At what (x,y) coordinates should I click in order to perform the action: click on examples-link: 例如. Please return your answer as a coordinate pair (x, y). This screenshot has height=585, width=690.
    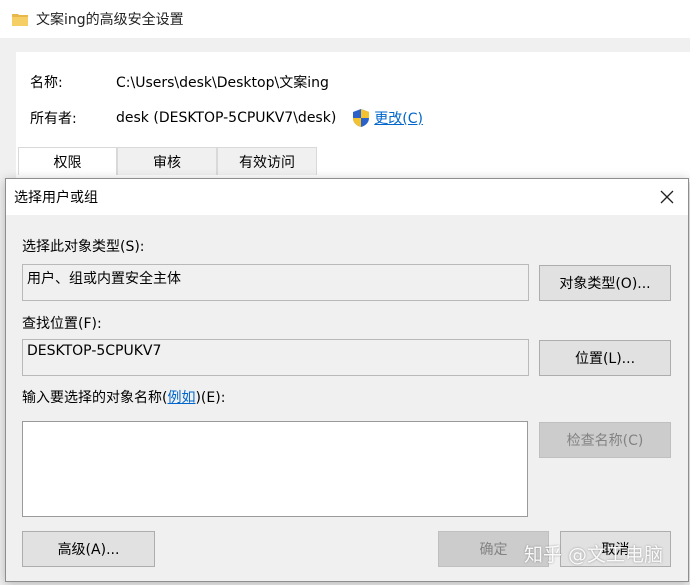
    Looking at the image, I should click on (181, 398).